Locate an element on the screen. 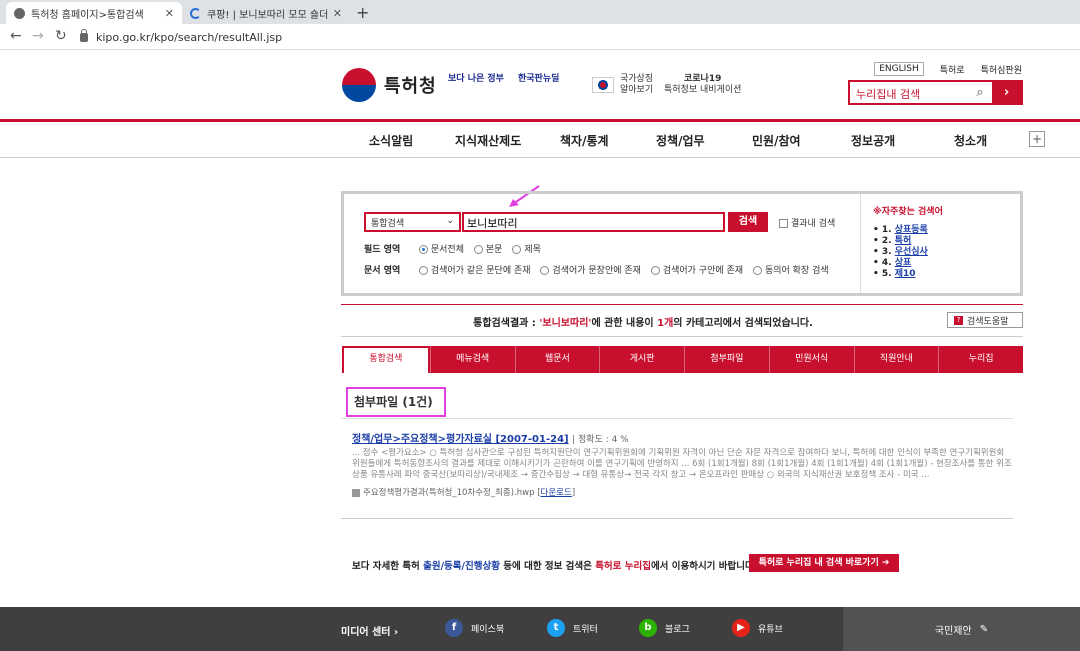 This screenshot has height=651, width=1080. twitter-link: t 트위터 is located at coordinates (572, 628).